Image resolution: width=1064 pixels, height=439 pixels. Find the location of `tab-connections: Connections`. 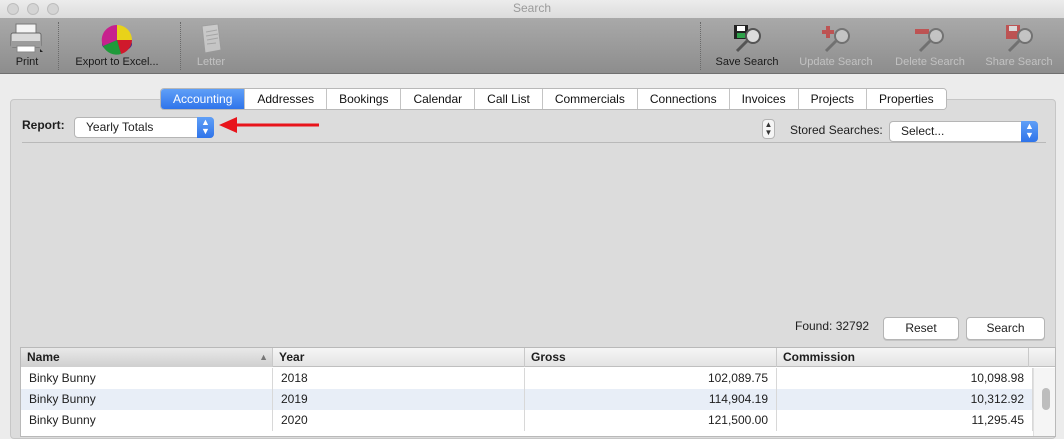

tab-connections: Connections is located at coordinates (683, 99).